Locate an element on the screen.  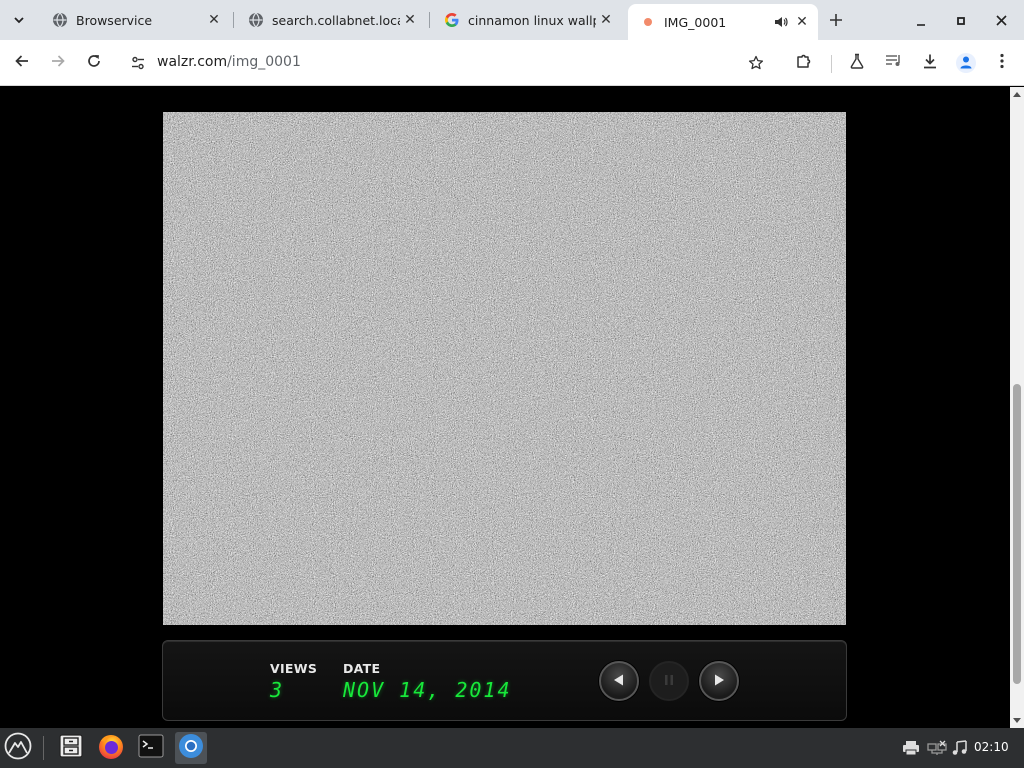
url-text: walzr.com/img_0001 is located at coordinates (229, 62).